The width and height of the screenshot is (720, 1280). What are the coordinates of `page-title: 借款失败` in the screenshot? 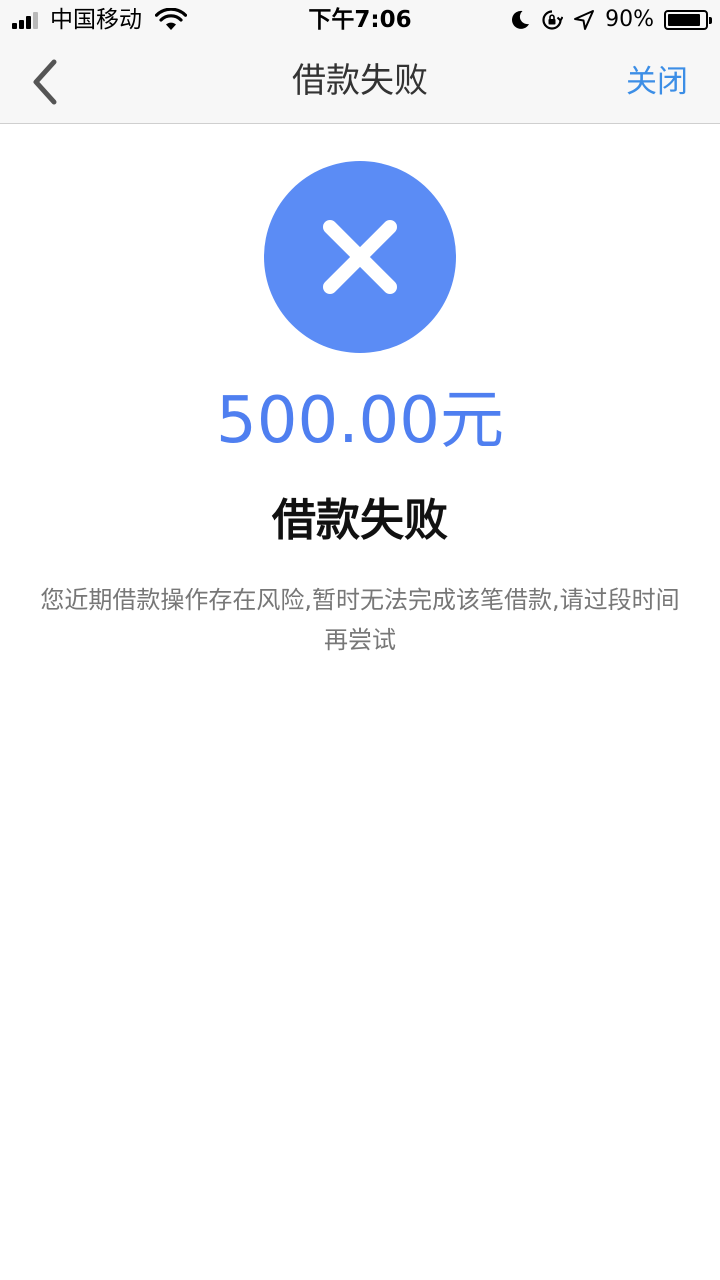 It's located at (360, 81).